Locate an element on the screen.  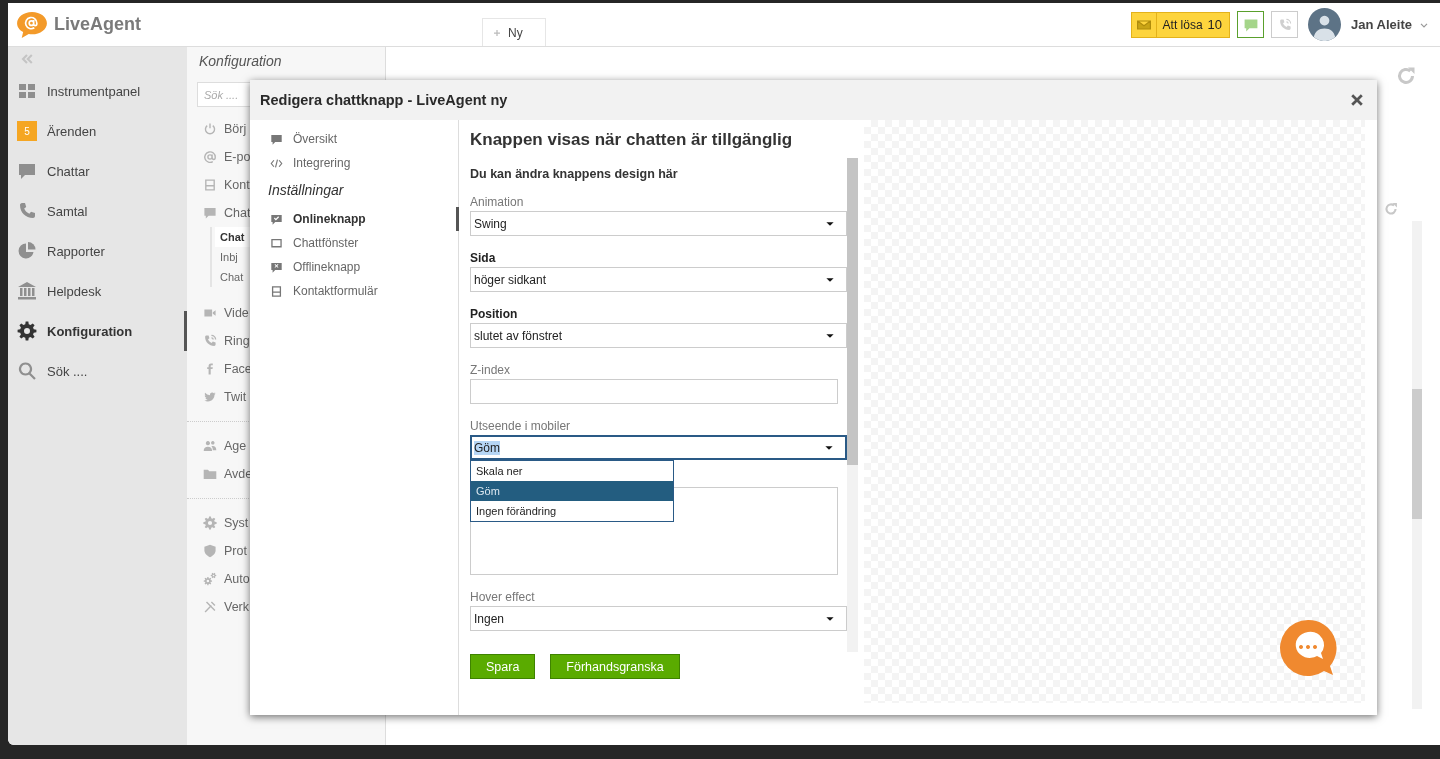
field-label: Z-index is located at coordinates (490, 370).